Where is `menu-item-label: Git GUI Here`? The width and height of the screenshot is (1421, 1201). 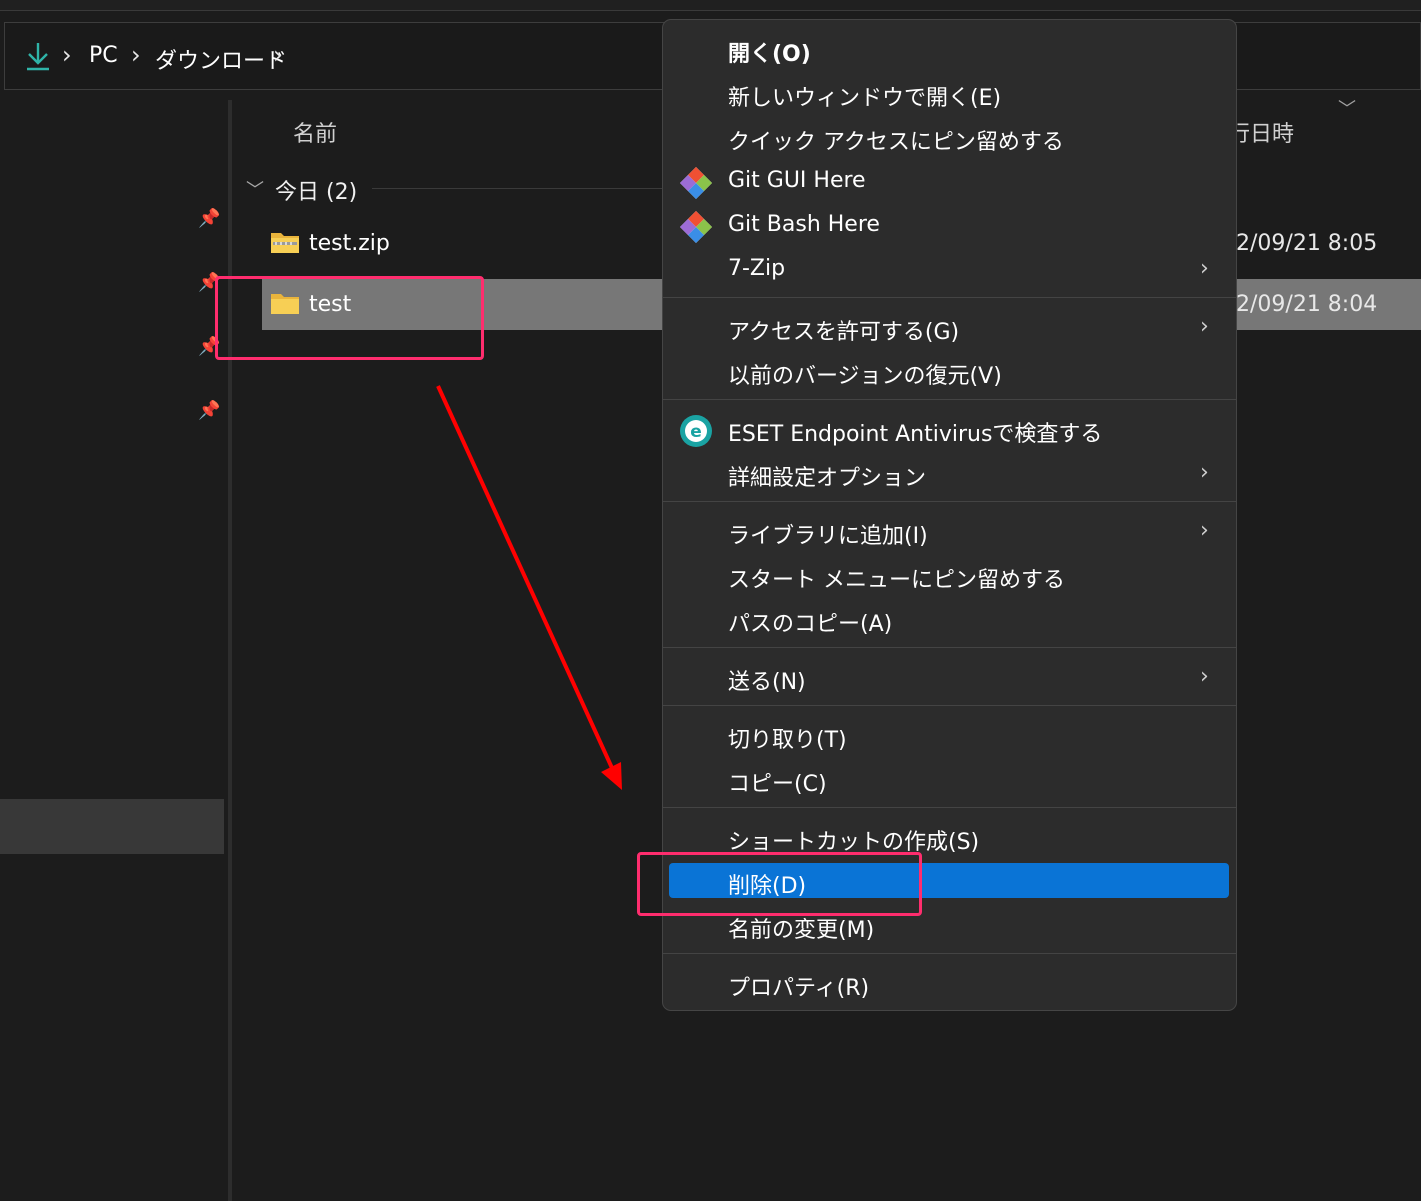 menu-item-label: Git GUI Here is located at coordinates (797, 180).